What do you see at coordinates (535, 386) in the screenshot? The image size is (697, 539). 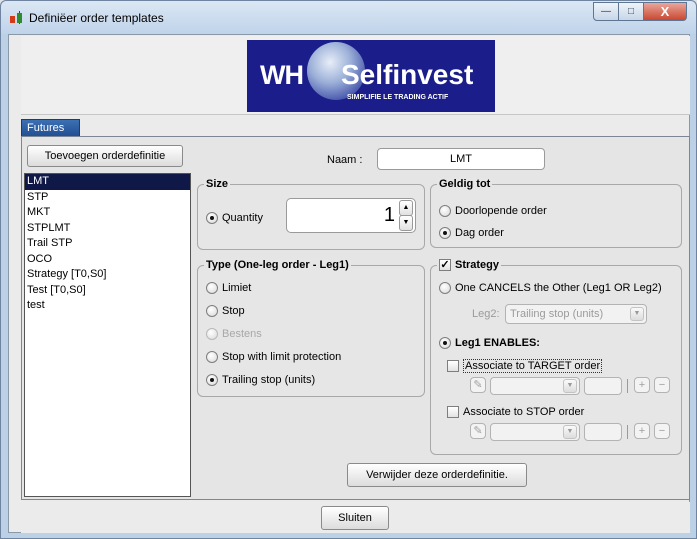 I see `target-template-dropdown: ▼` at bounding box center [535, 386].